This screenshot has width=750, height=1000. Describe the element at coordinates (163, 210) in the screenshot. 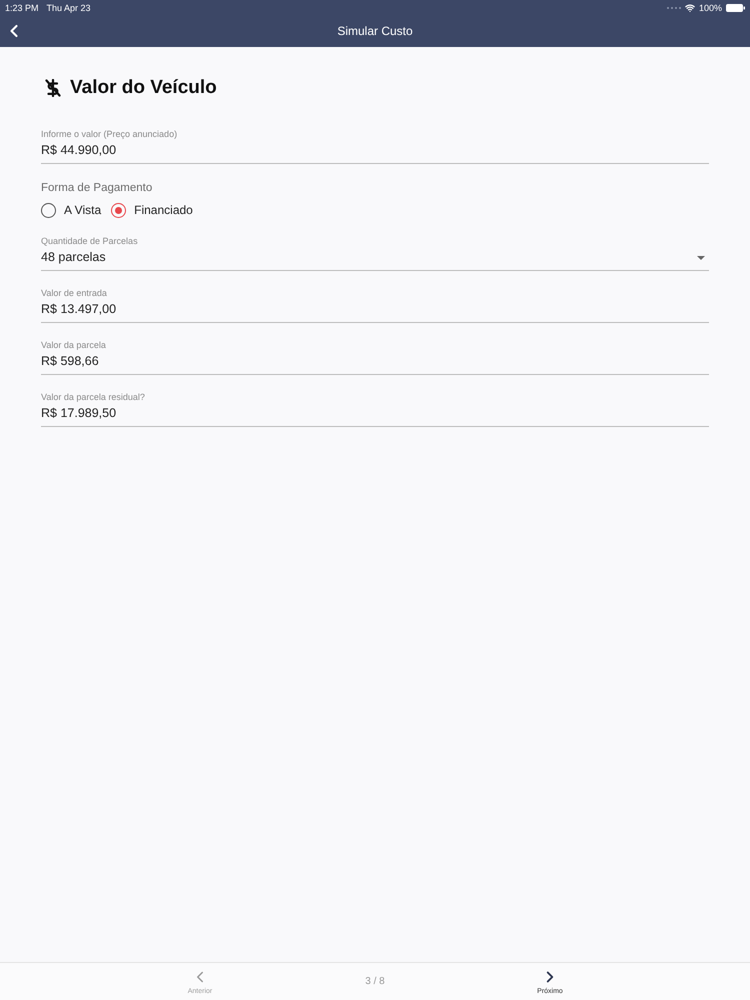

I see `radio-label: Financiado` at that location.